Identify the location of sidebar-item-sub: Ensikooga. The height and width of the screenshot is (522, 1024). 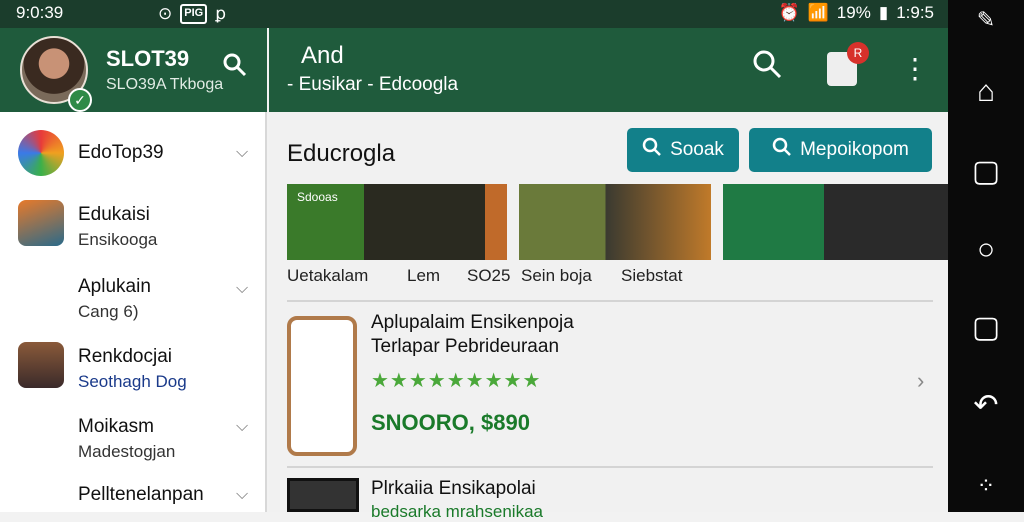
(118, 239).